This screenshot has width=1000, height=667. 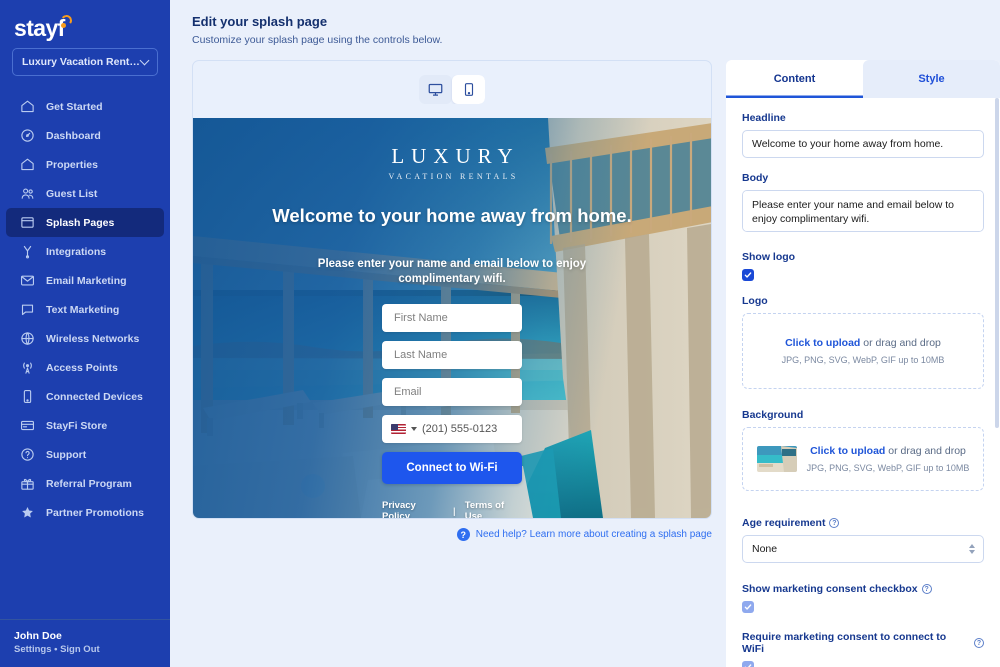 What do you see at coordinates (27, 135) in the screenshot?
I see `gauge-icon` at bounding box center [27, 135].